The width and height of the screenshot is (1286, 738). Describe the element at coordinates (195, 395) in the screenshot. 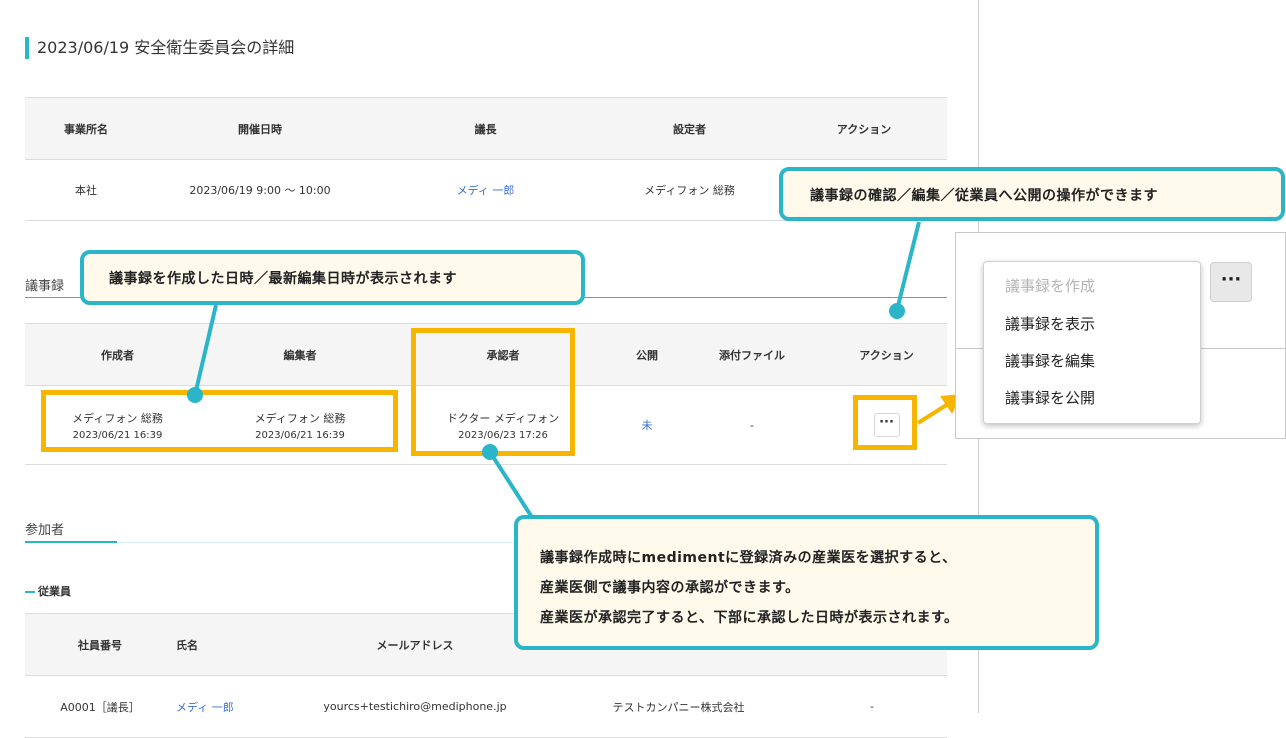

I see `connector-dot-dates` at that location.